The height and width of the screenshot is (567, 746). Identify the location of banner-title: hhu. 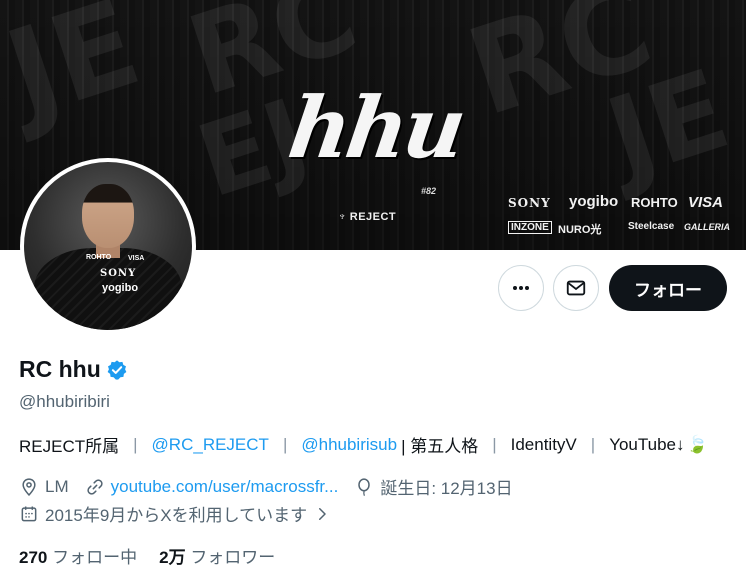
(376, 127).